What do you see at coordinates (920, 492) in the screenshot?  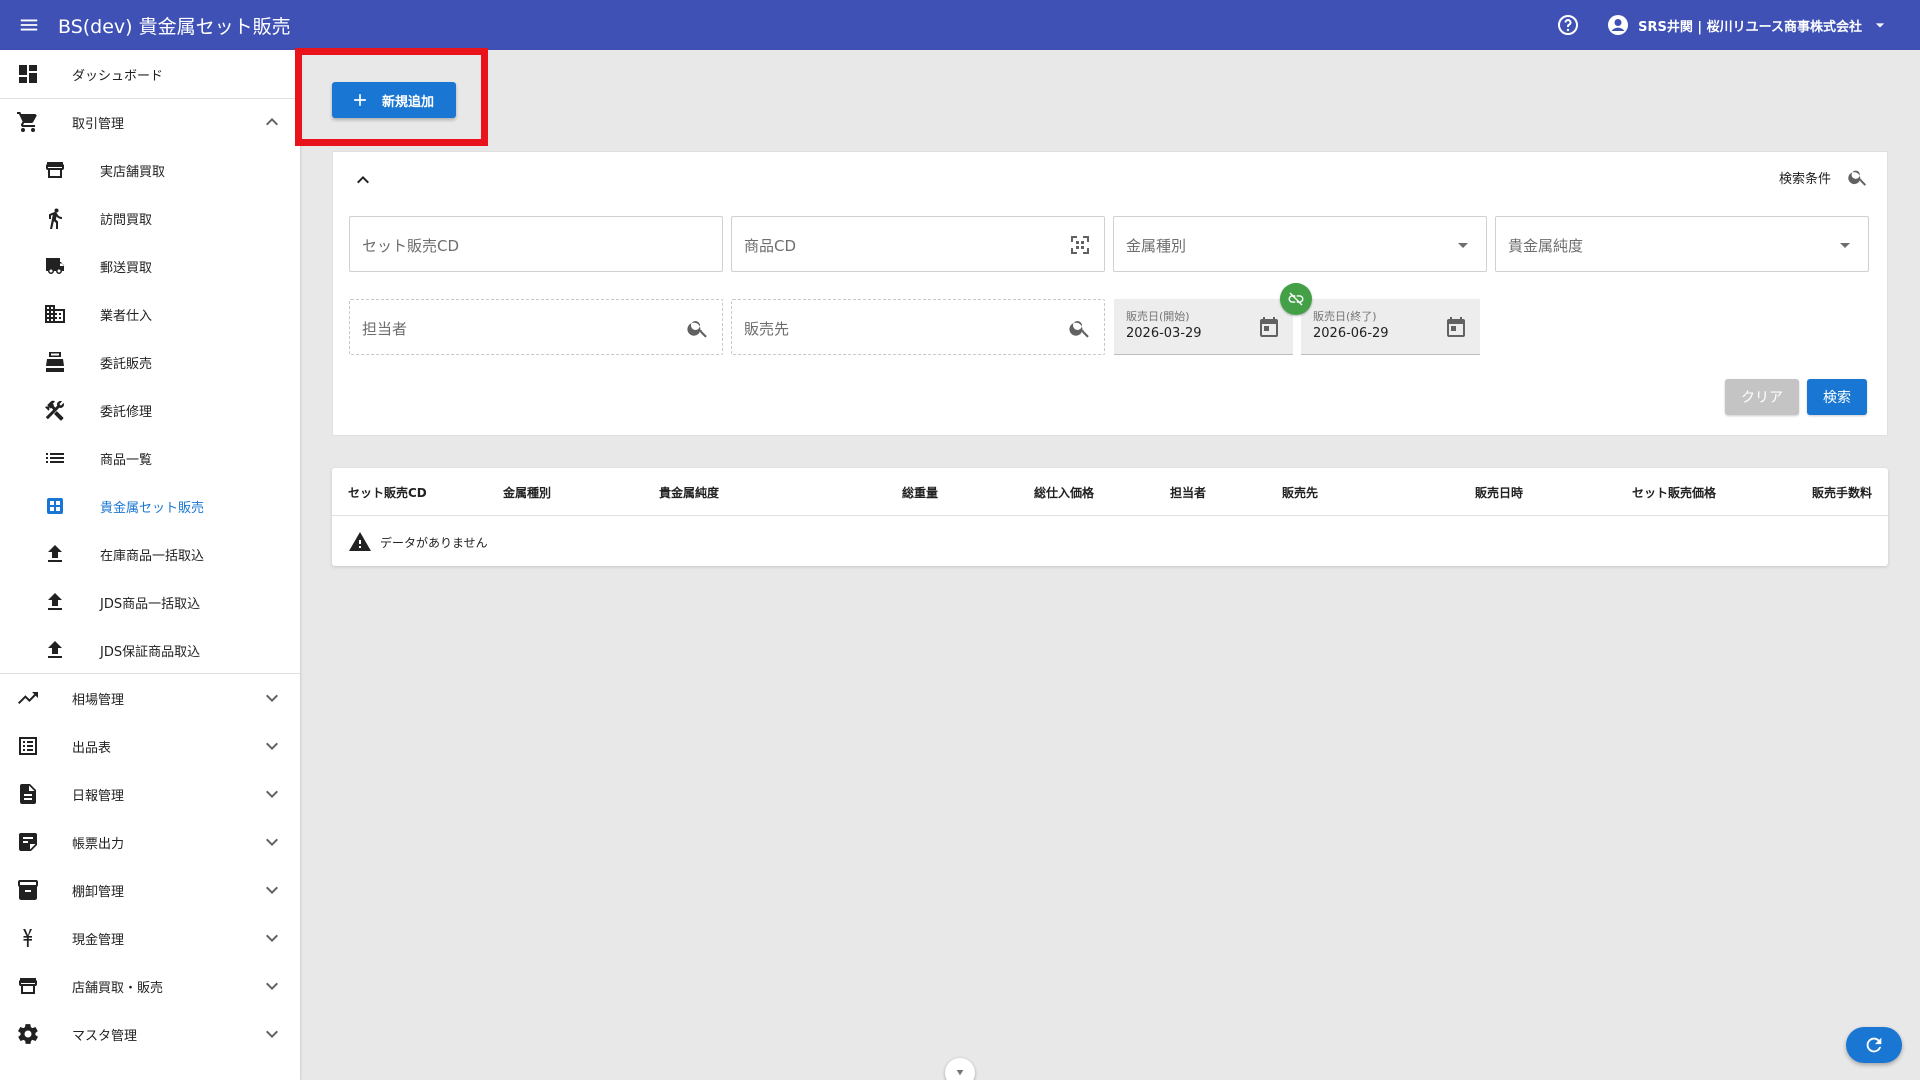 I see `column-header: 総重量` at bounding box center [920, 492].